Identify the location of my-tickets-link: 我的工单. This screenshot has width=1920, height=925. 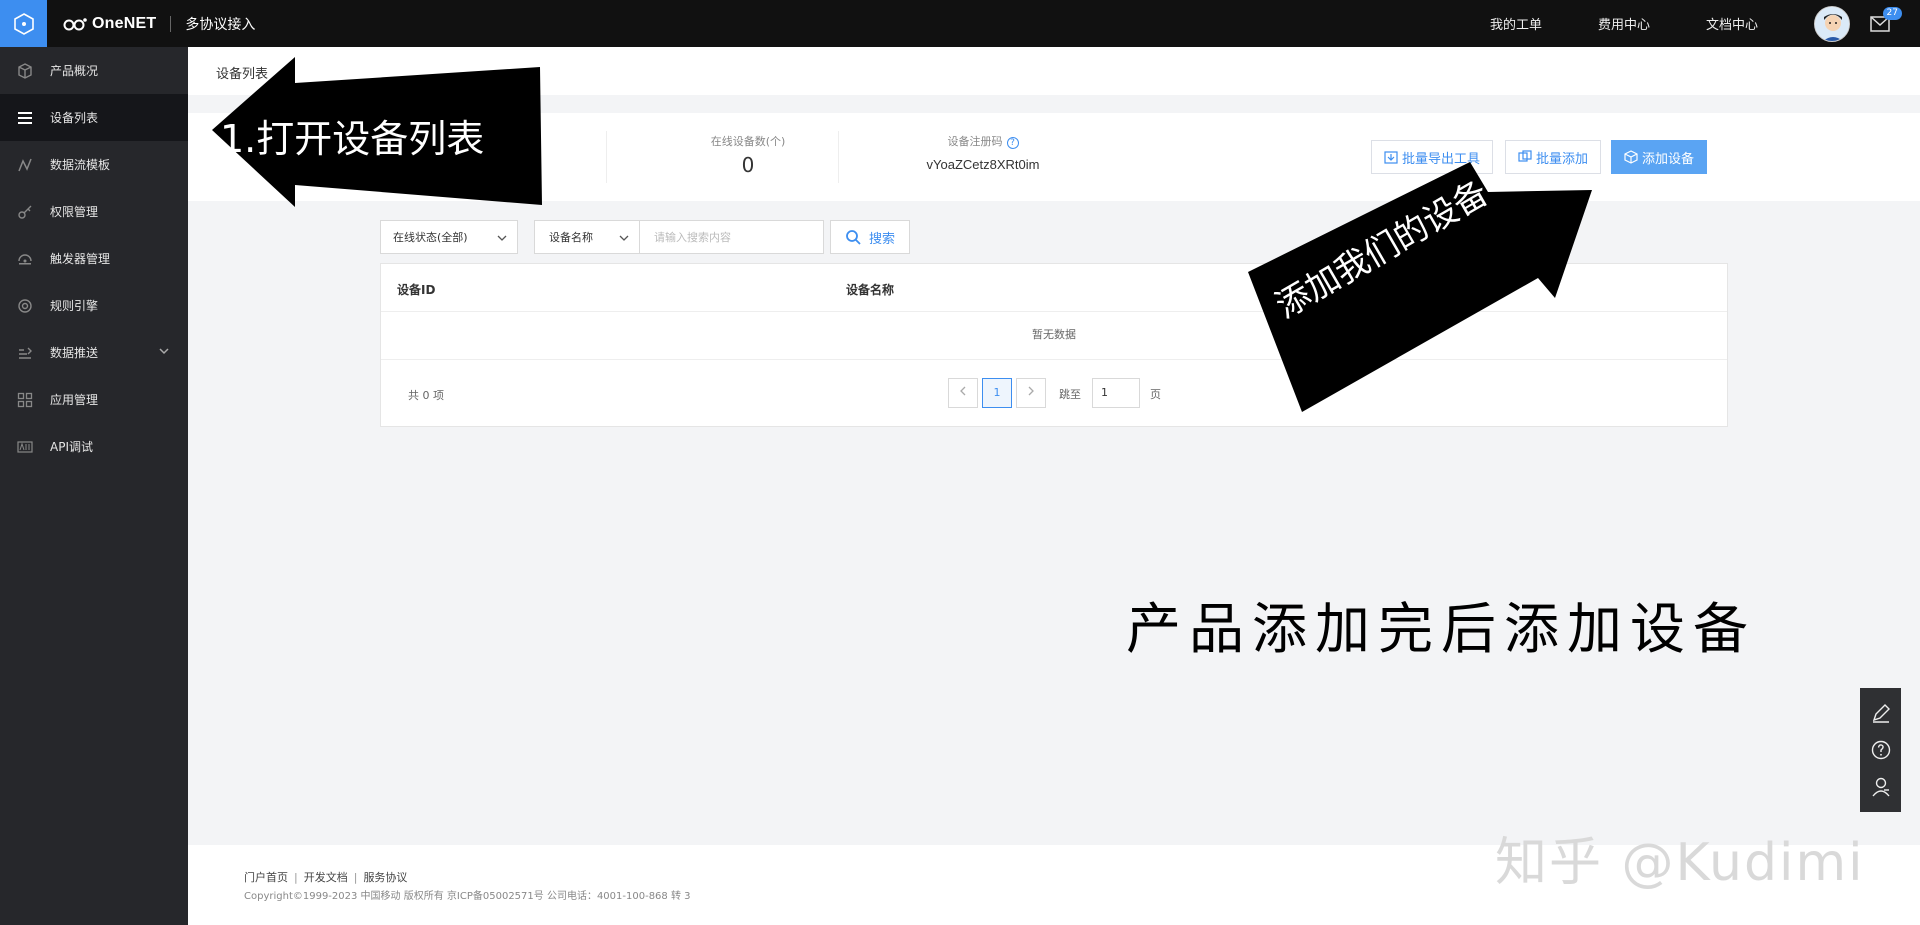
(1516, 23).